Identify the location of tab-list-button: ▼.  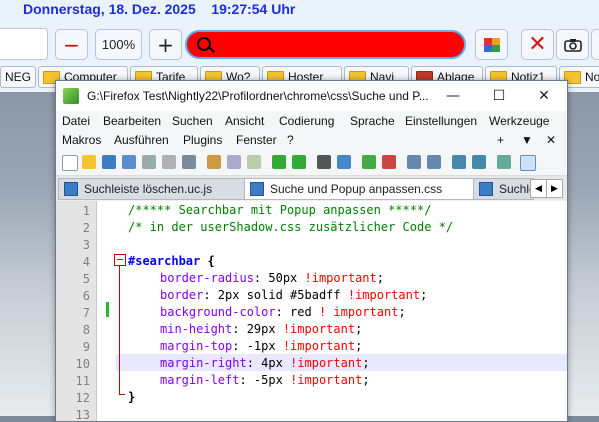
(527, 140).